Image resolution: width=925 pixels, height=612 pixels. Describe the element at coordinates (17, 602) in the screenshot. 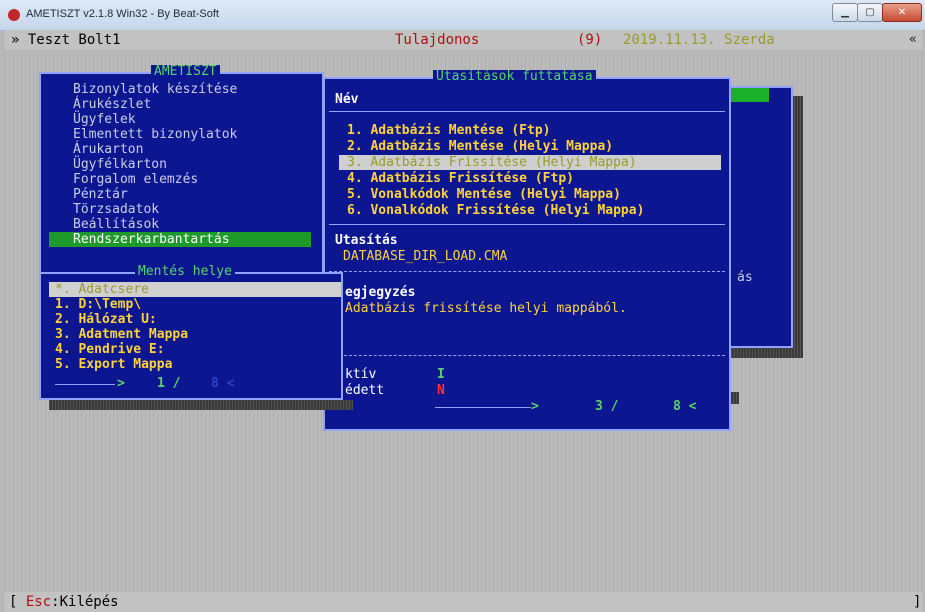

I see `escape-open-bracket: [` at that location.